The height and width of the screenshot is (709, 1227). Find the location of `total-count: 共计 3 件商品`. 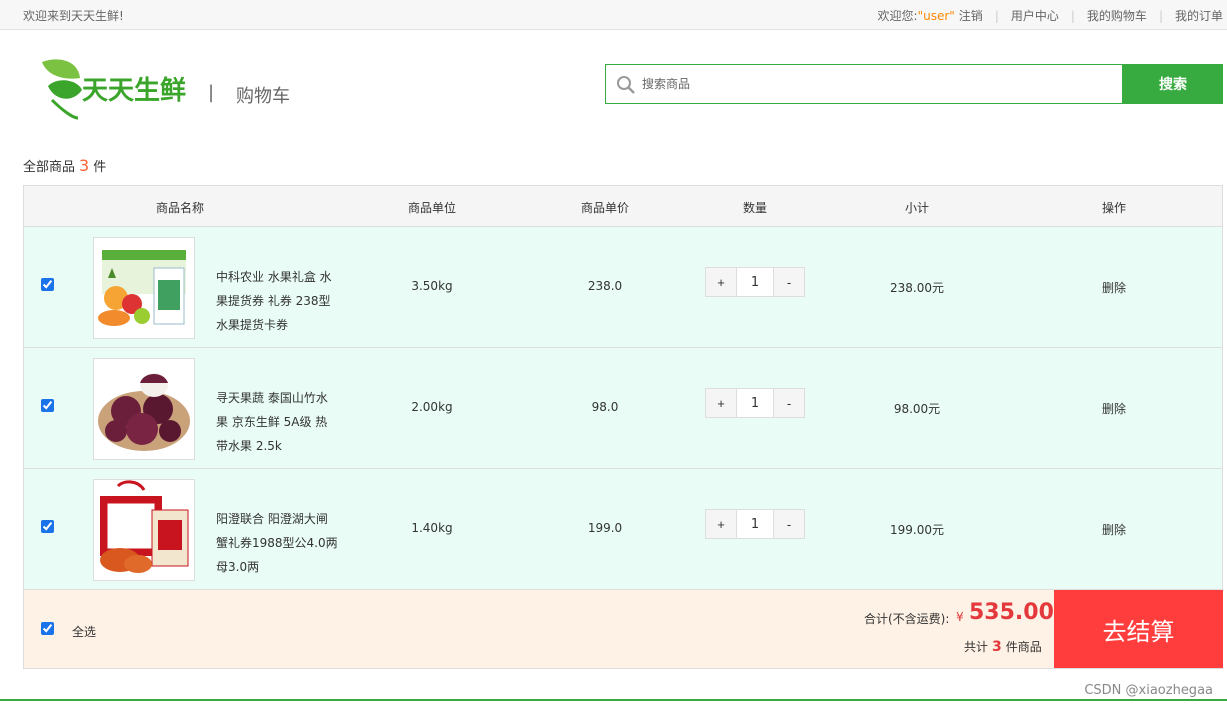

total-count: 共计 3 件商品 is located at coordinates (1003, 646).